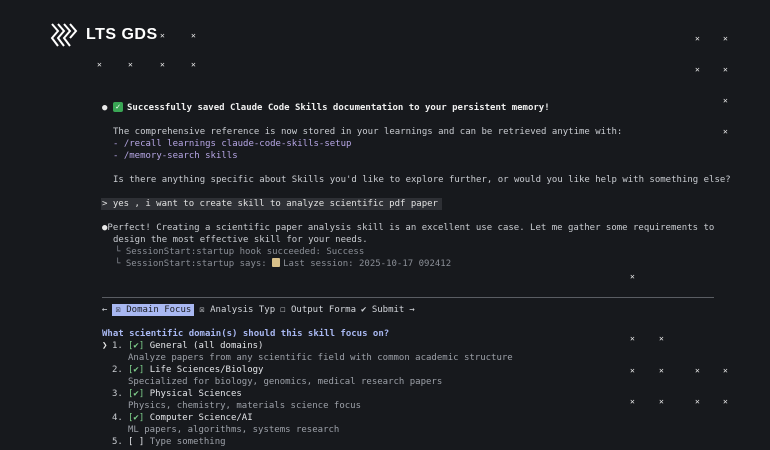 The width and height of the screenshot is (770, 450). Describe the element at coordinates (234, 430) in the screenshot. I see `option-description: ML papers, algorithms, systems research` at that location.